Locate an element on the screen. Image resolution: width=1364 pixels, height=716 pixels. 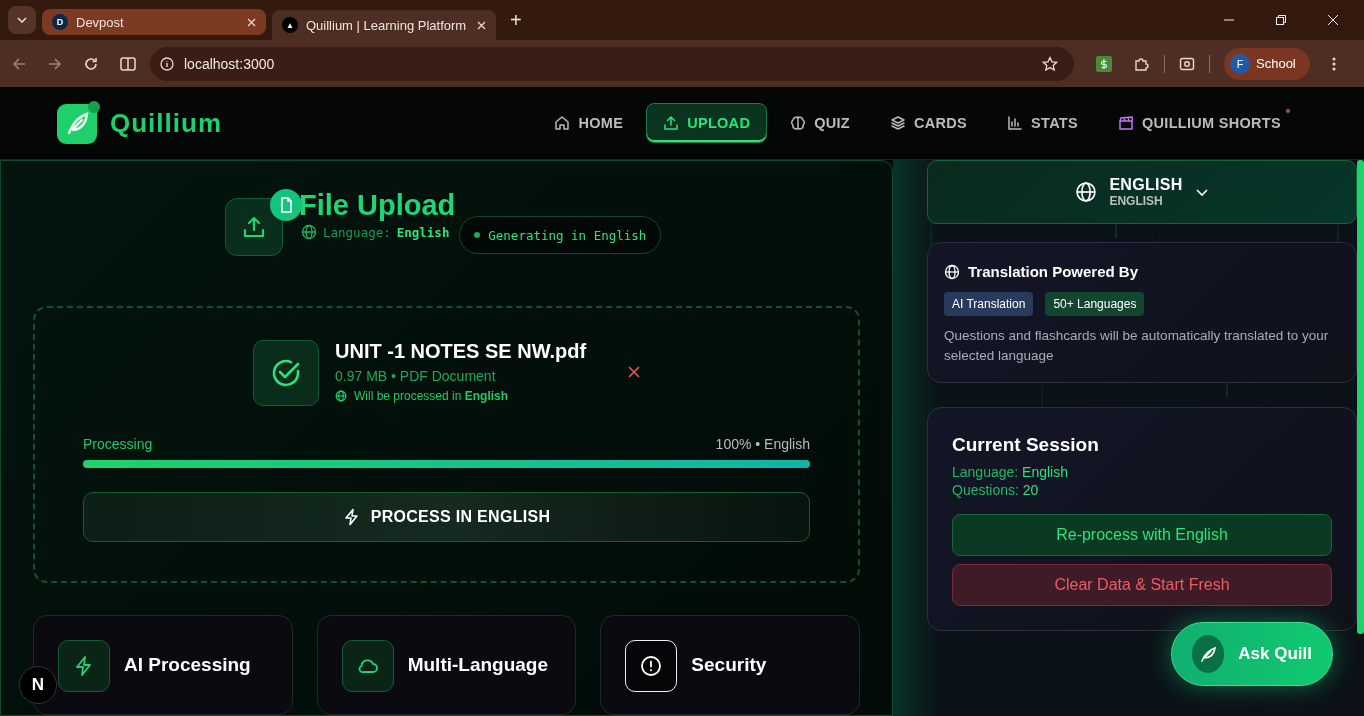
file-name: UNIT -1 NOTES SE NW.pdf is located at coordinates (461, 351).